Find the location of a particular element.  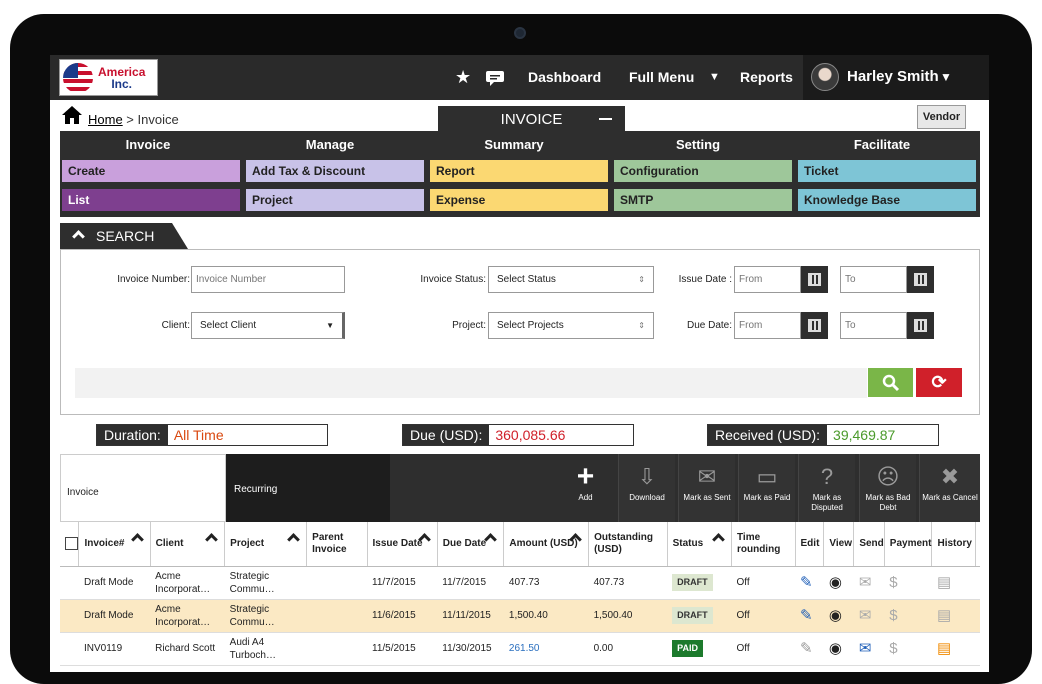

search-button is located at coordinates (890, 382).